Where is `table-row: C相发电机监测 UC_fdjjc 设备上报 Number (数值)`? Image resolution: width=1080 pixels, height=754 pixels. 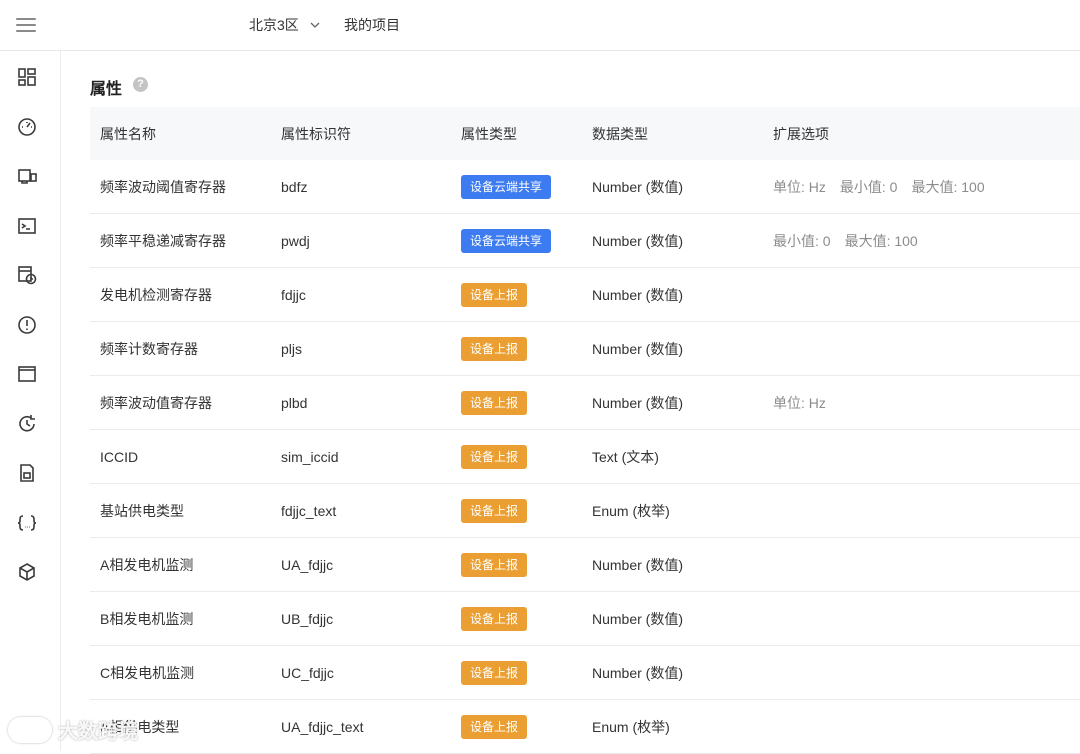 table-row: C相发电机监测 UC_fdjjc 设备上报 Number (数值) is located at coordinates (585, 673).